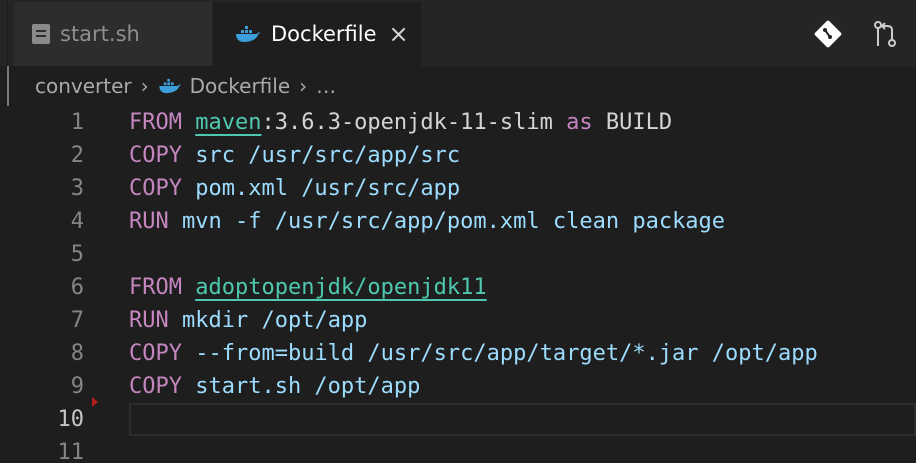  Describe the element at coordinates (458, 320) in the screenshot. I see `code-line: 7 RUN mkdir /opt/app` at that location.